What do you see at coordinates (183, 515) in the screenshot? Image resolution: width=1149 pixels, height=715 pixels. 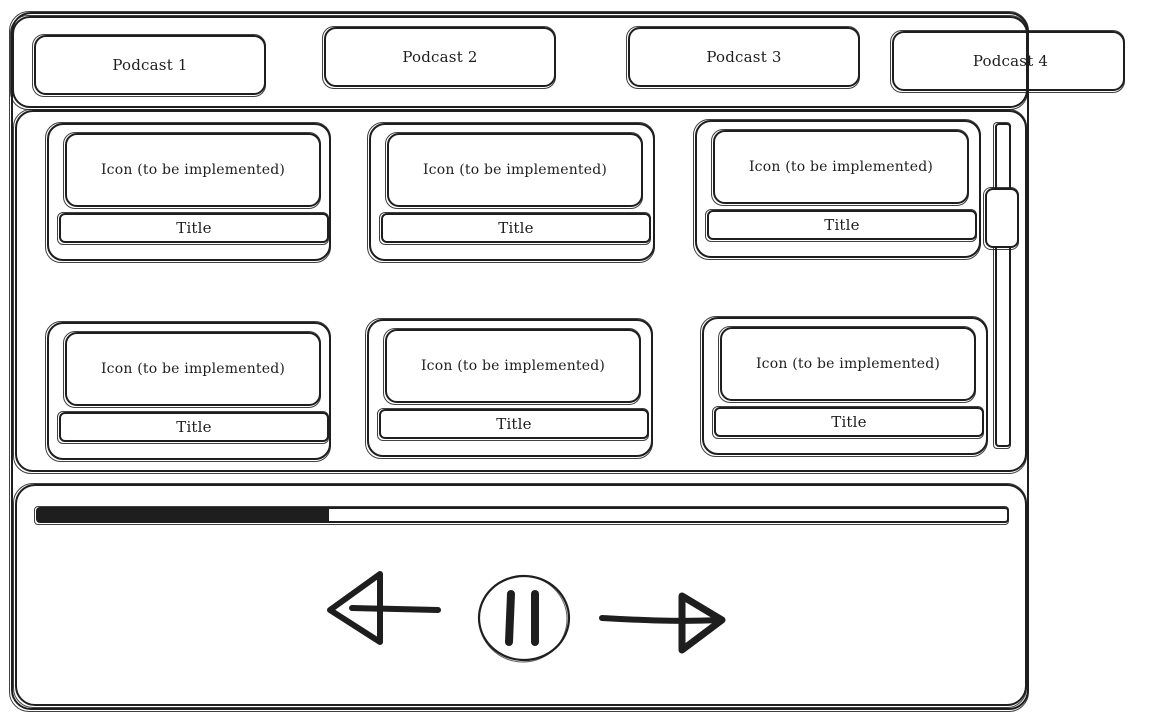 I see `playback-progress-fill` at bounding box center [183, 515].